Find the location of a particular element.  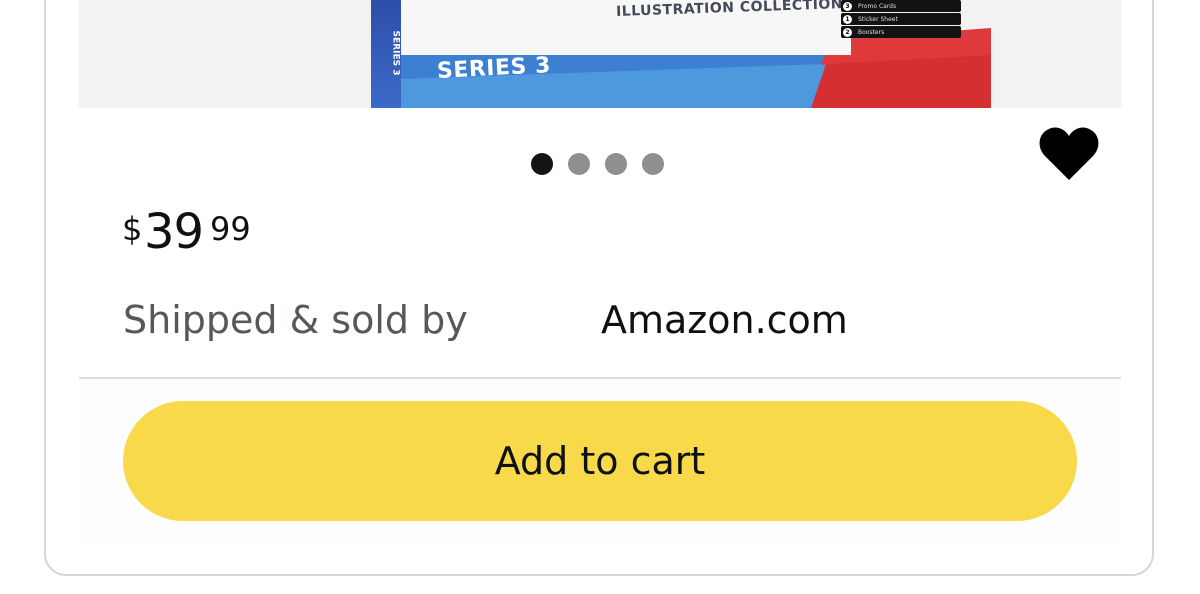

list-item-number: 2 is located at coordinates (847, 32).